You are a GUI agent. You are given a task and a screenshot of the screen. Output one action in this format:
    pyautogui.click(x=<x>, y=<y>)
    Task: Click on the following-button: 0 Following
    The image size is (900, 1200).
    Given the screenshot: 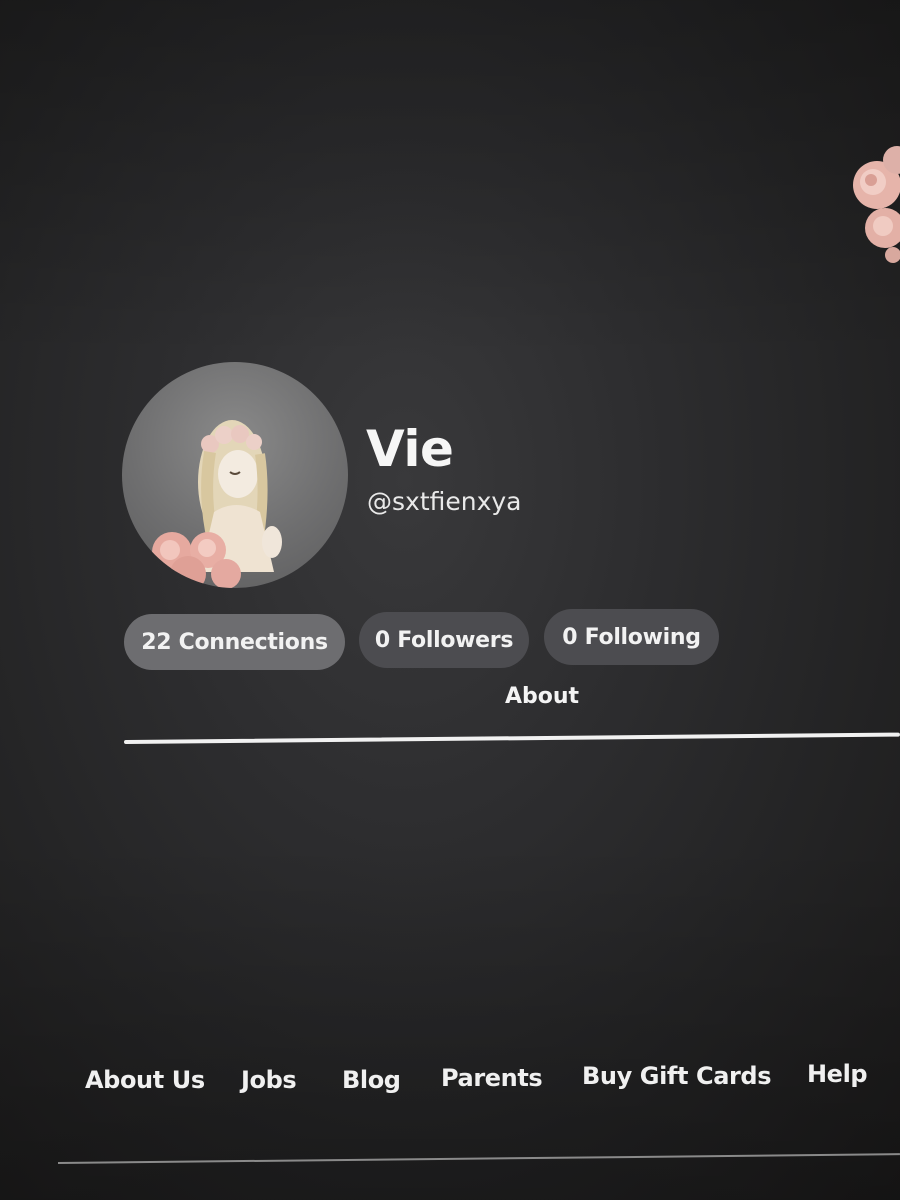 What is the action you would take?
    pyautogui.click(x=631, y=637)
    